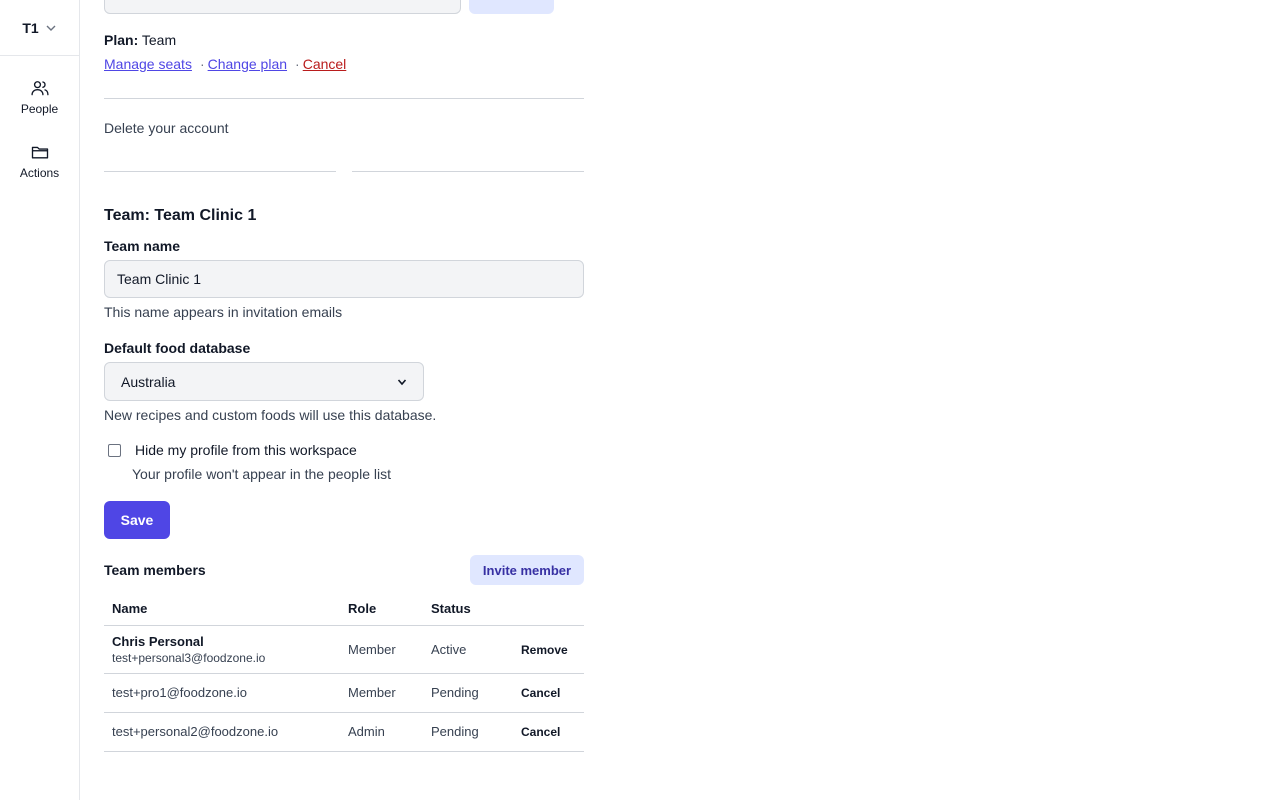 The image size is (1280, 800). Describe the element at coordinates (222, 732) in the screenshot. I see `name-cell: test+personal2@foodzone.io` at that location.